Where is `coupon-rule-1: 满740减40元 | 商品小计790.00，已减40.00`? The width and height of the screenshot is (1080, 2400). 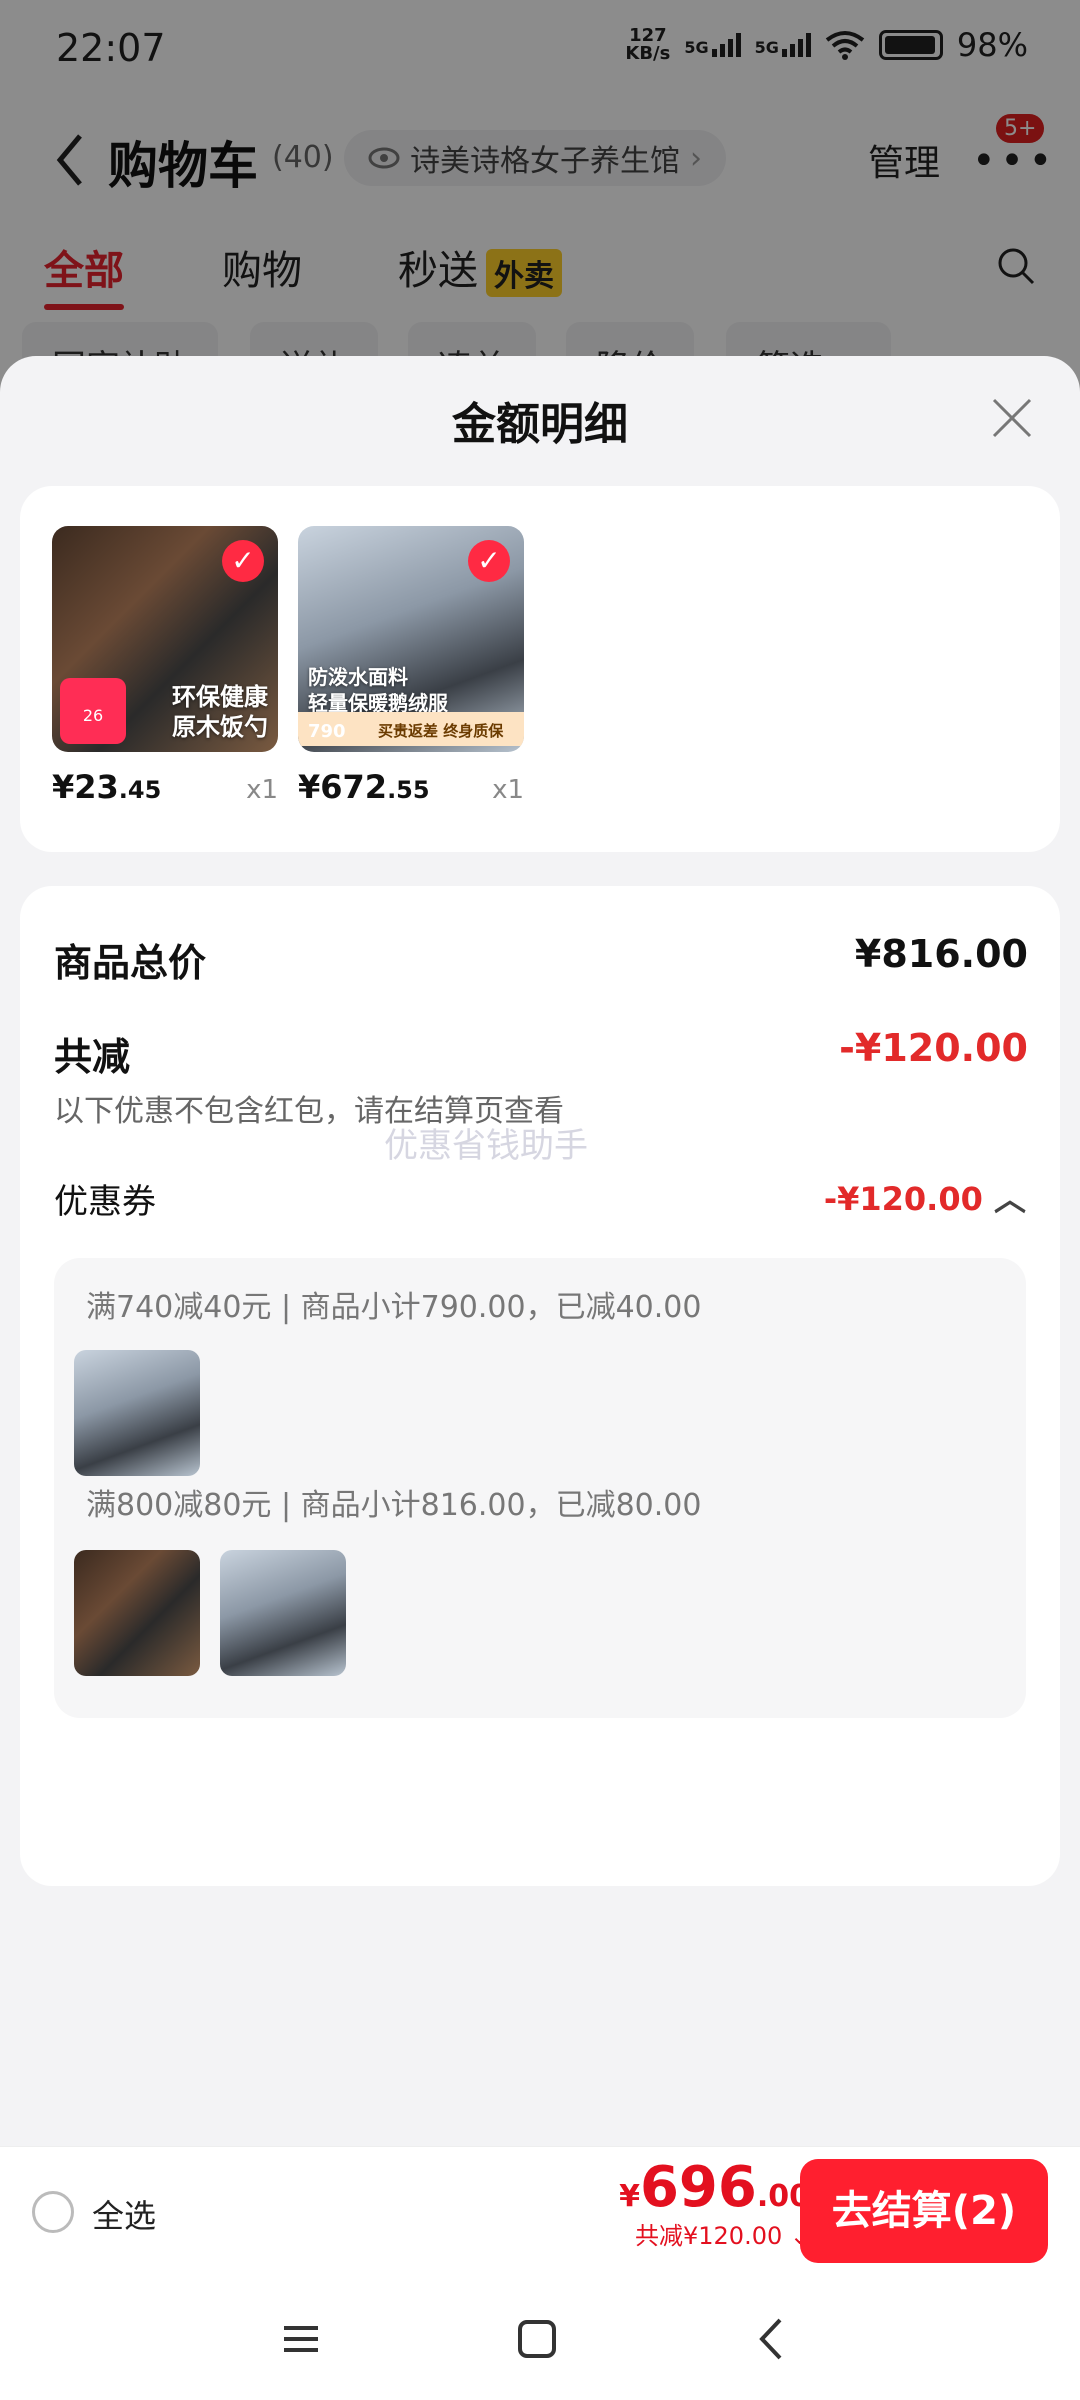
coupon-rule-1: 满740减40元 | 商品小计790.00，已减40.00 is located at coordinates (394, 1307).